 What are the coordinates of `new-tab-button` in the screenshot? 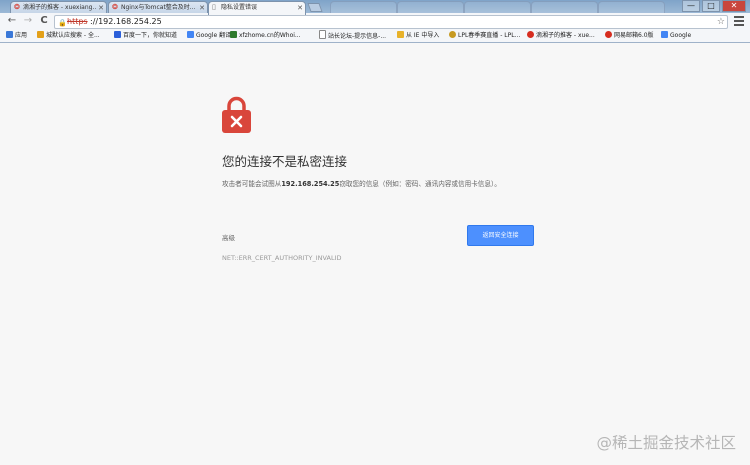 It's located at (315, 7).